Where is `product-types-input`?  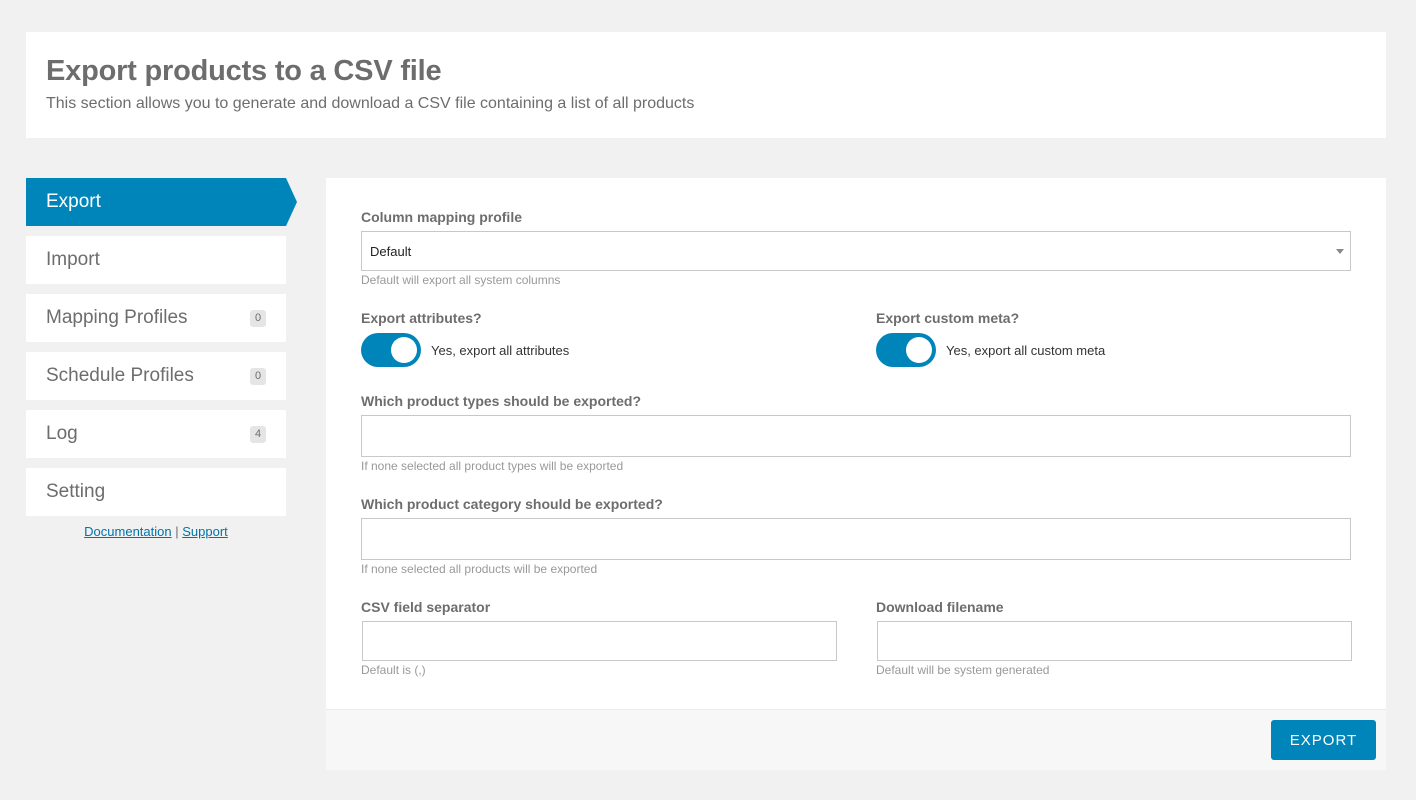
product-types-input is located at coordinates (856, 436).